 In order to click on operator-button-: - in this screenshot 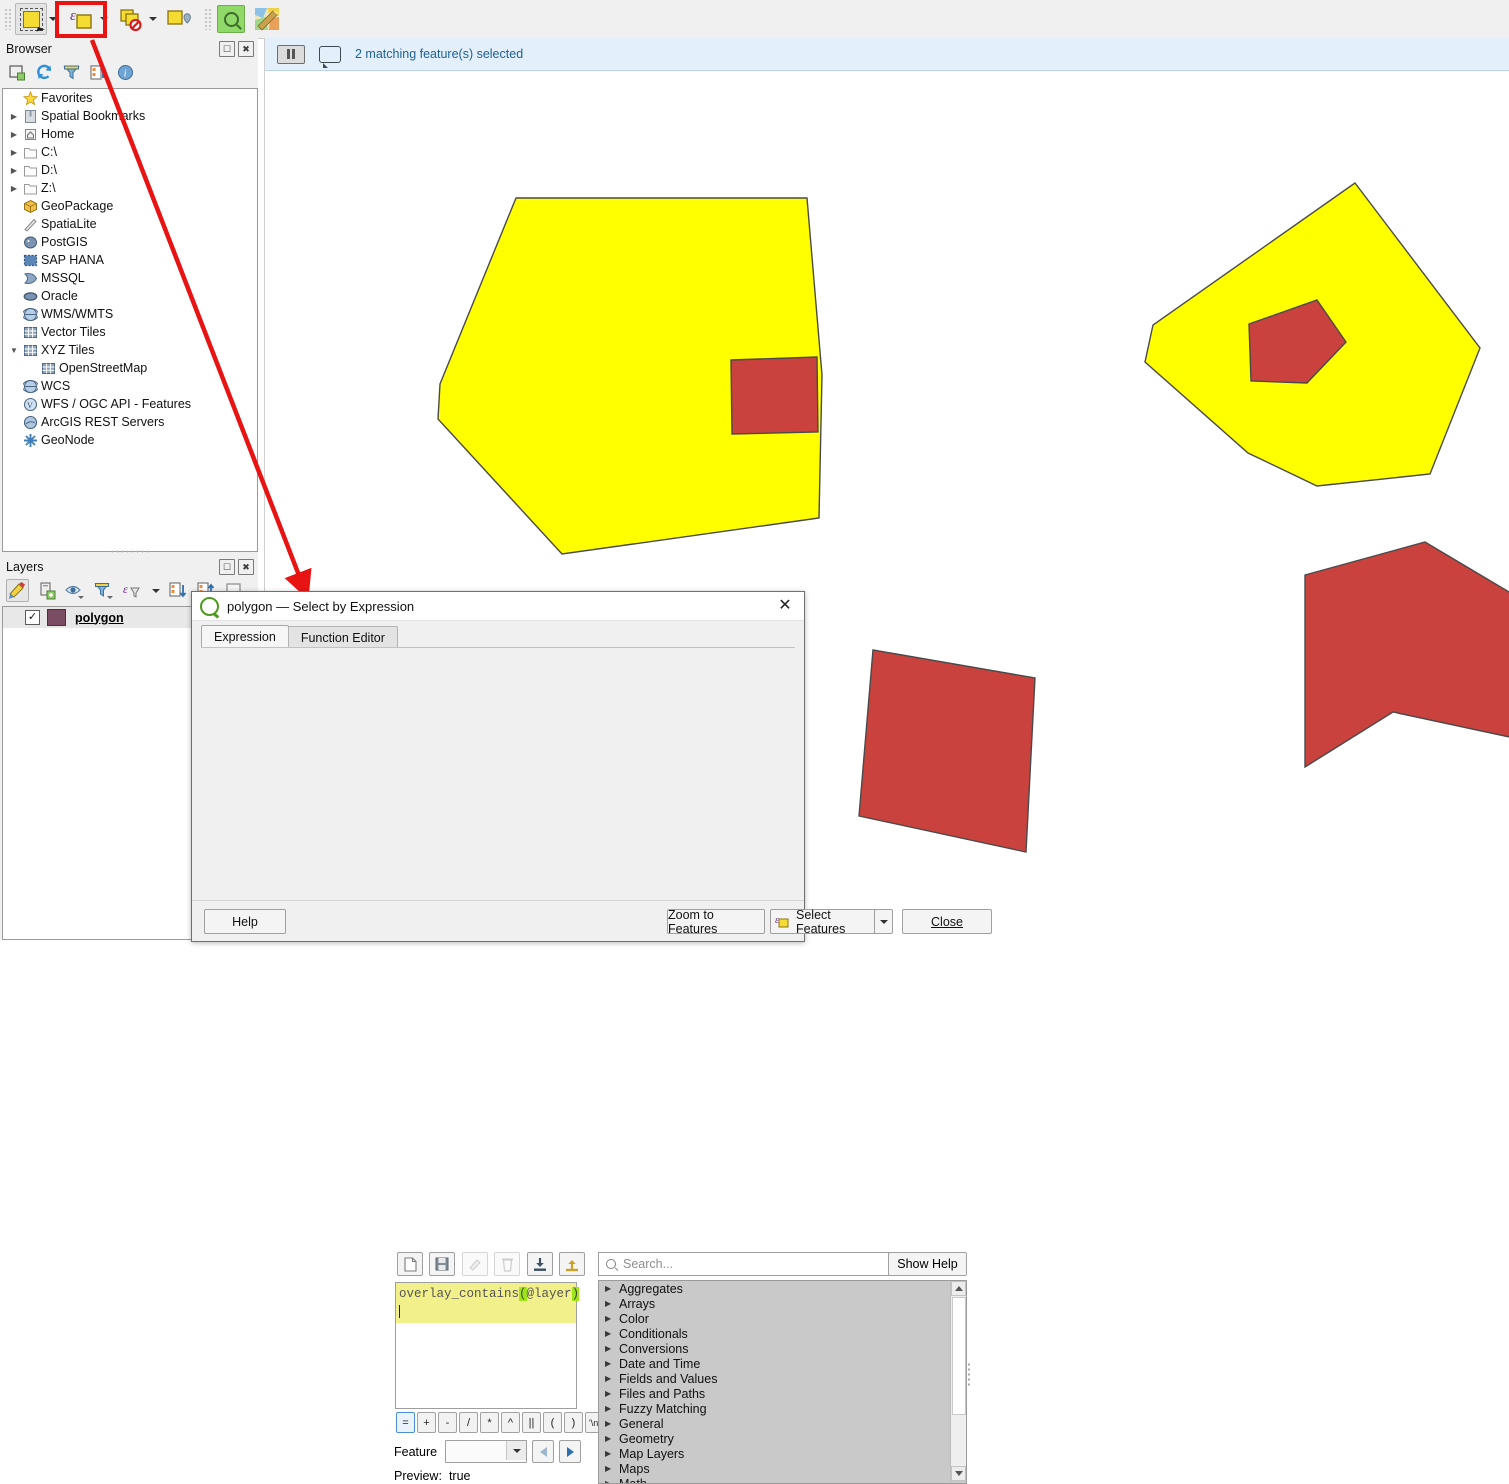, I will do `click(447, 1422)`.